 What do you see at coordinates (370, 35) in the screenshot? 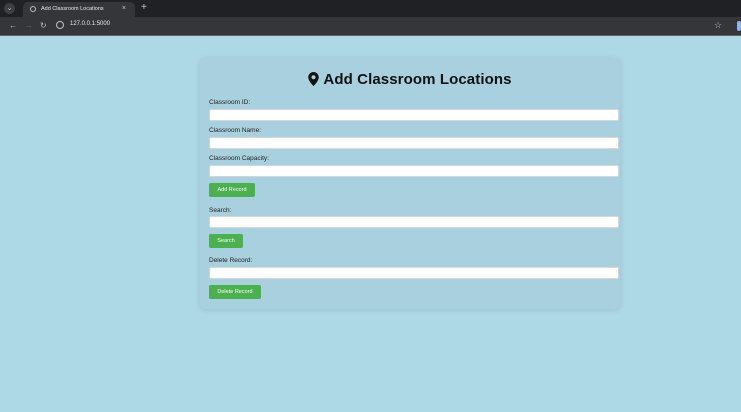
I see `toolbar-divider` at bounding box center [370, 35].